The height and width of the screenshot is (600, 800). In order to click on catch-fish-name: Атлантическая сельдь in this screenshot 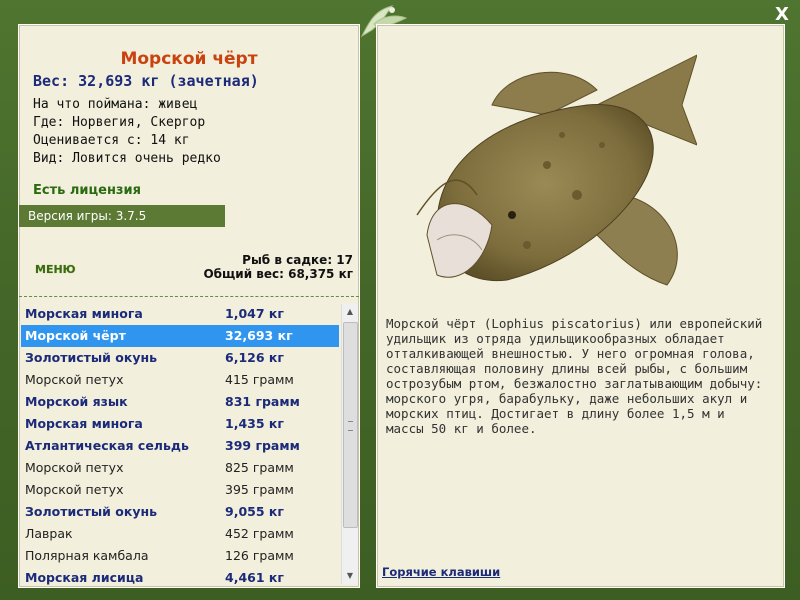, I will do `click(107, 445)`.